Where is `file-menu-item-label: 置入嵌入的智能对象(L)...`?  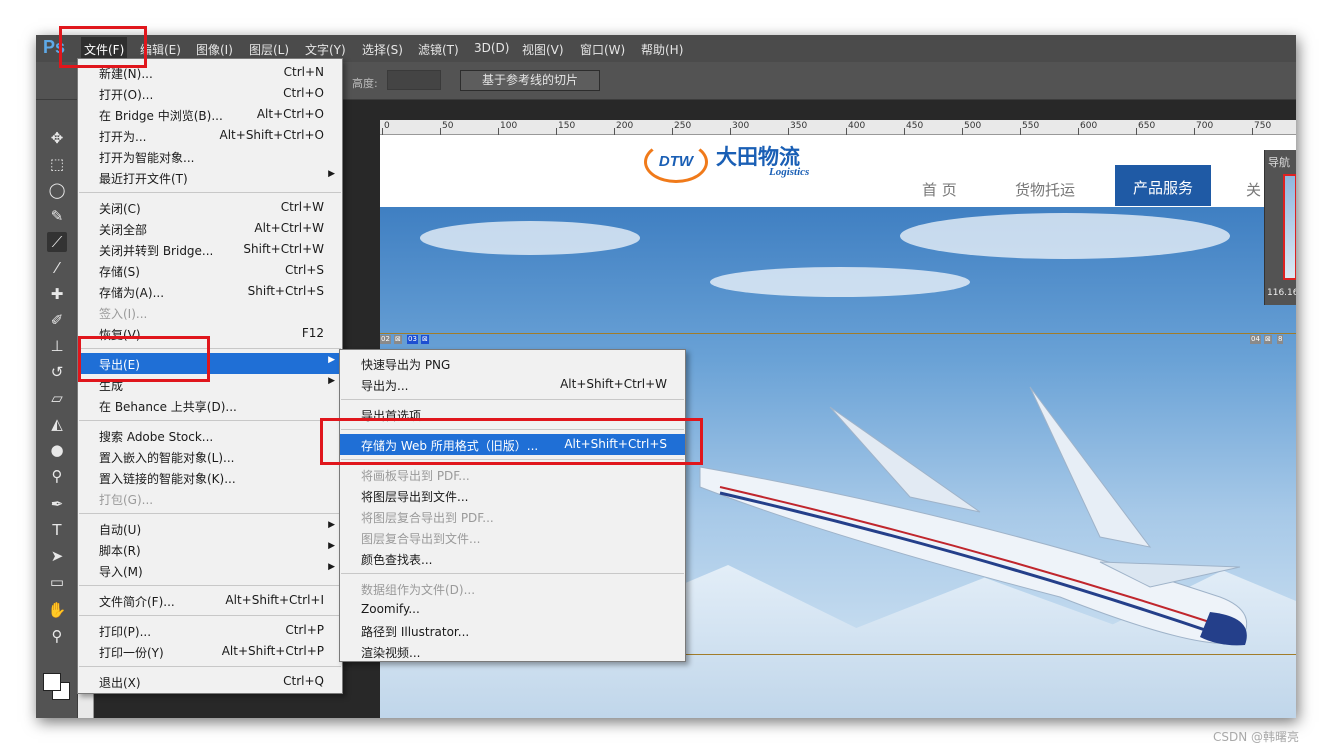
file-menu-item-label: 置入嵌入的智能对象(L)... is located at coordinates (167, 458).